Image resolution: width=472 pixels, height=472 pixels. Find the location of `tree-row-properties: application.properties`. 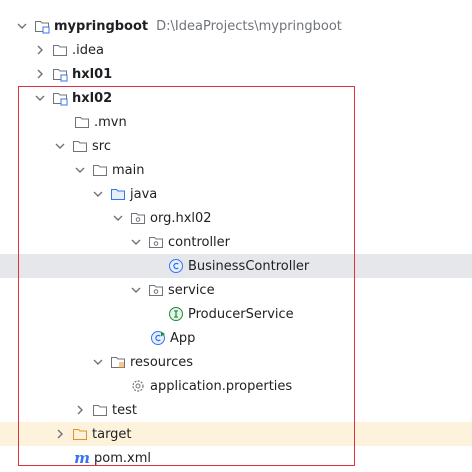

tree-row-properties: application.properties is located at coordinates (236, 386).